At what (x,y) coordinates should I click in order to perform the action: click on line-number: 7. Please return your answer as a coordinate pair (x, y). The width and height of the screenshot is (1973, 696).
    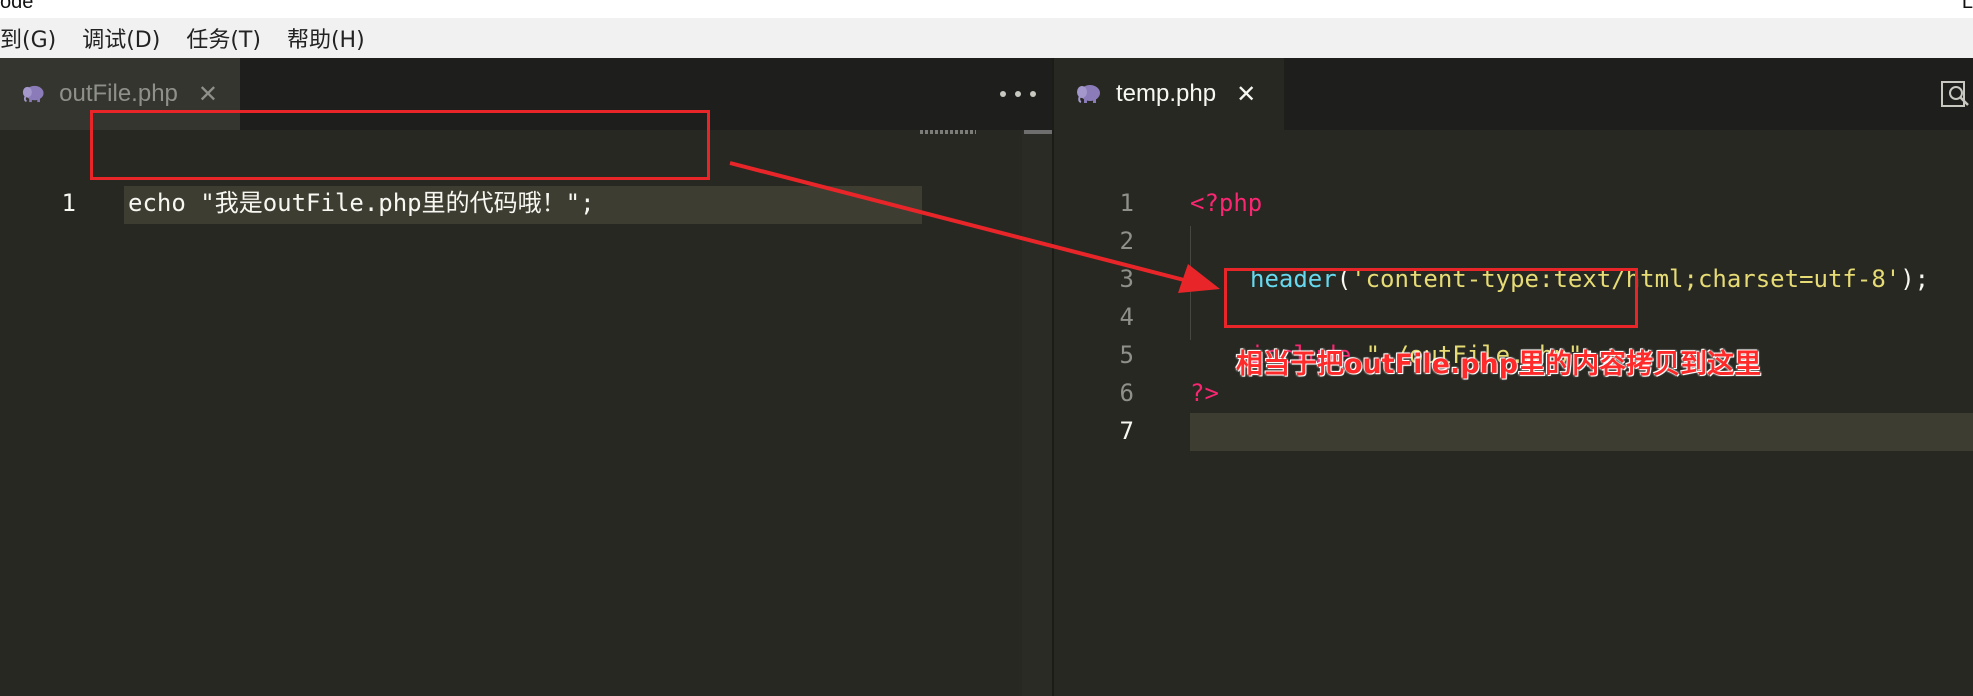
    Looking at the image, I should click on (1126, 431).